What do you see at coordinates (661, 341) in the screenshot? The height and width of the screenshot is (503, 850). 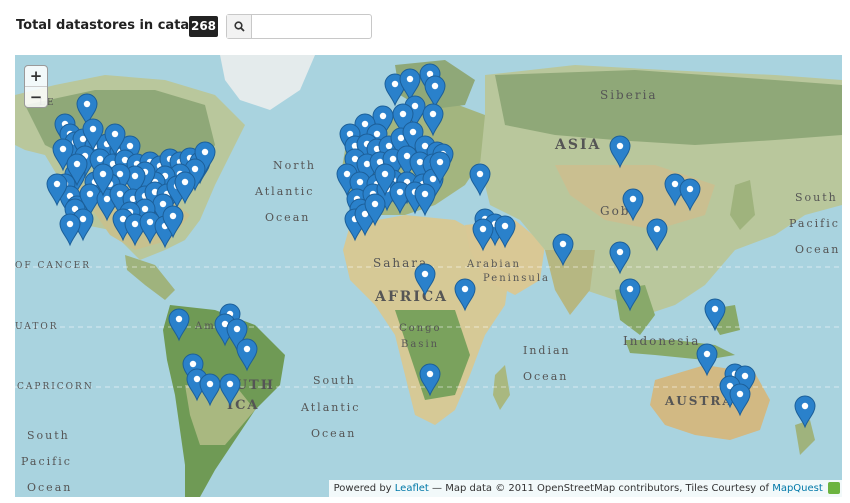 I see `label-indonesia: Indonesia` at bounding box center [661, 341].